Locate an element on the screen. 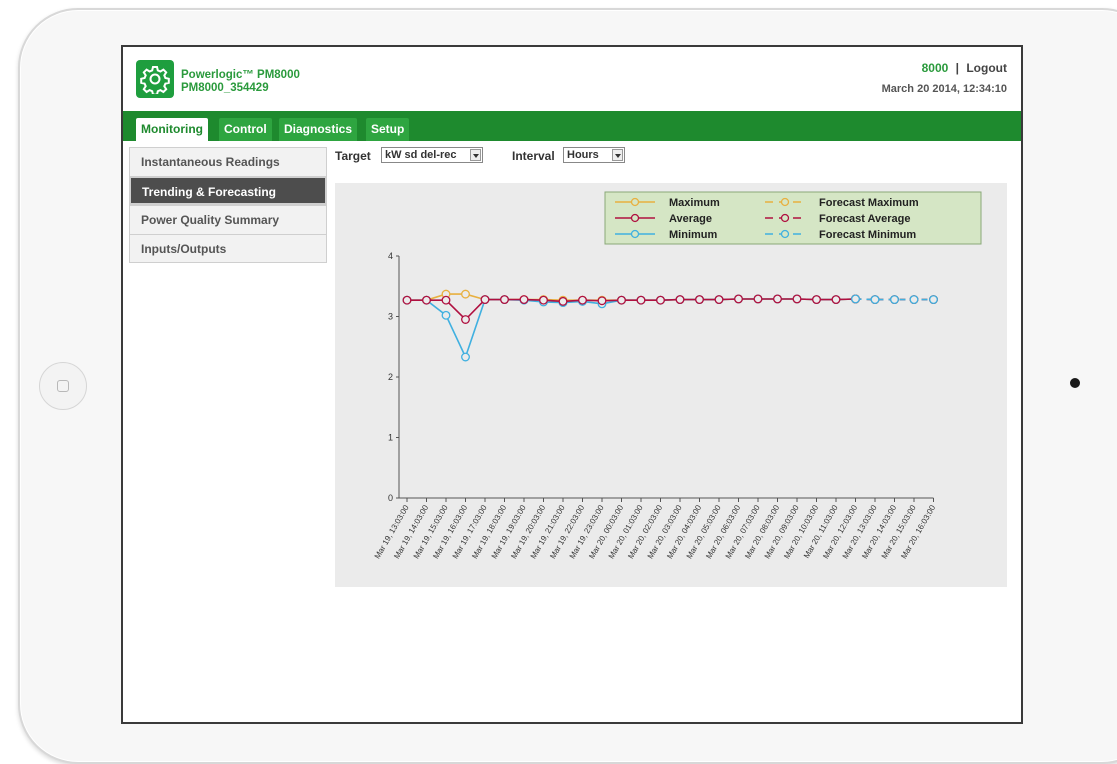 The image size is (1117, 764). y-tick-label: 4 is located at coordinates (390, 256).